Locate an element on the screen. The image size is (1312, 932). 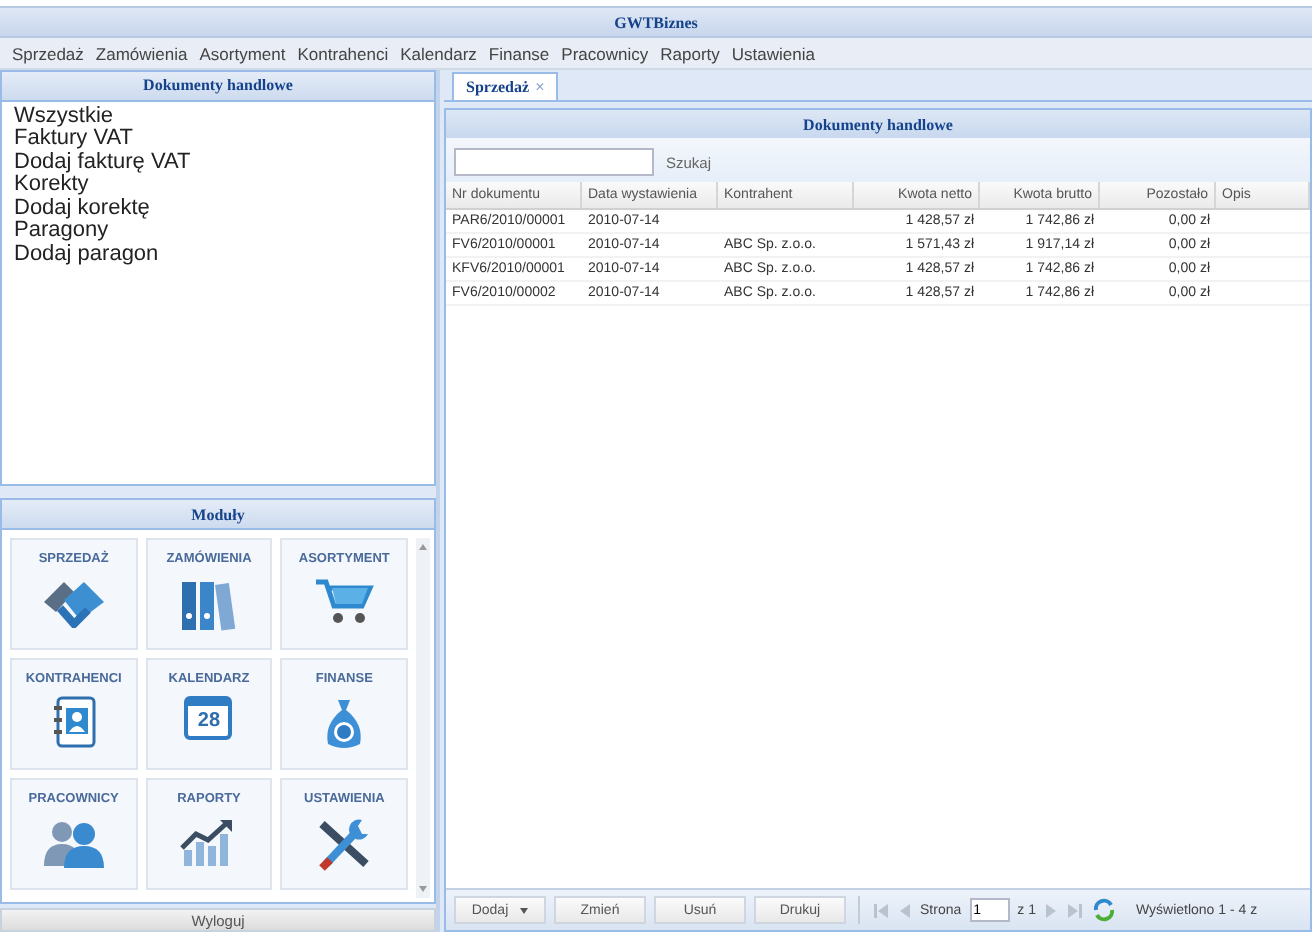
nav-link: Korekty is located at coordinates (218, 186).